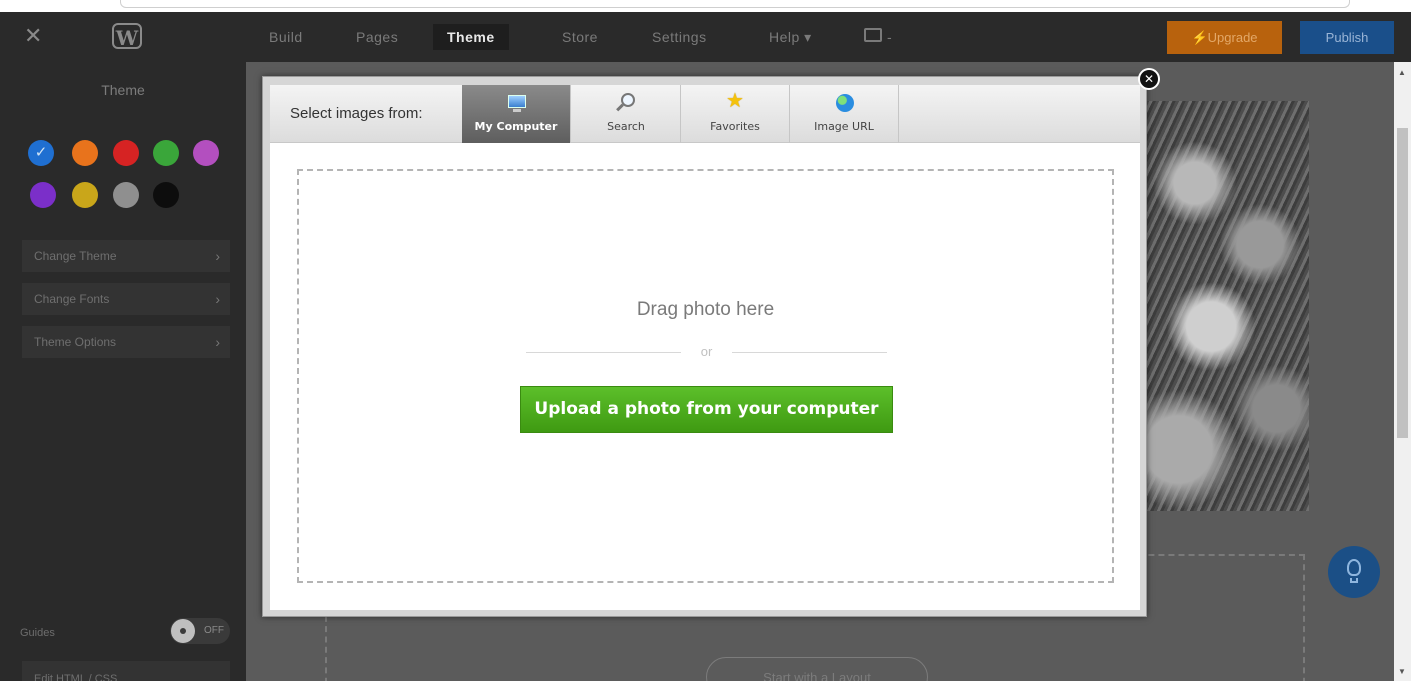 The height and width of the screenshot is (681, 1411). I want to click on start-with-layout-button: Start with a Layout, so click(817, 669).